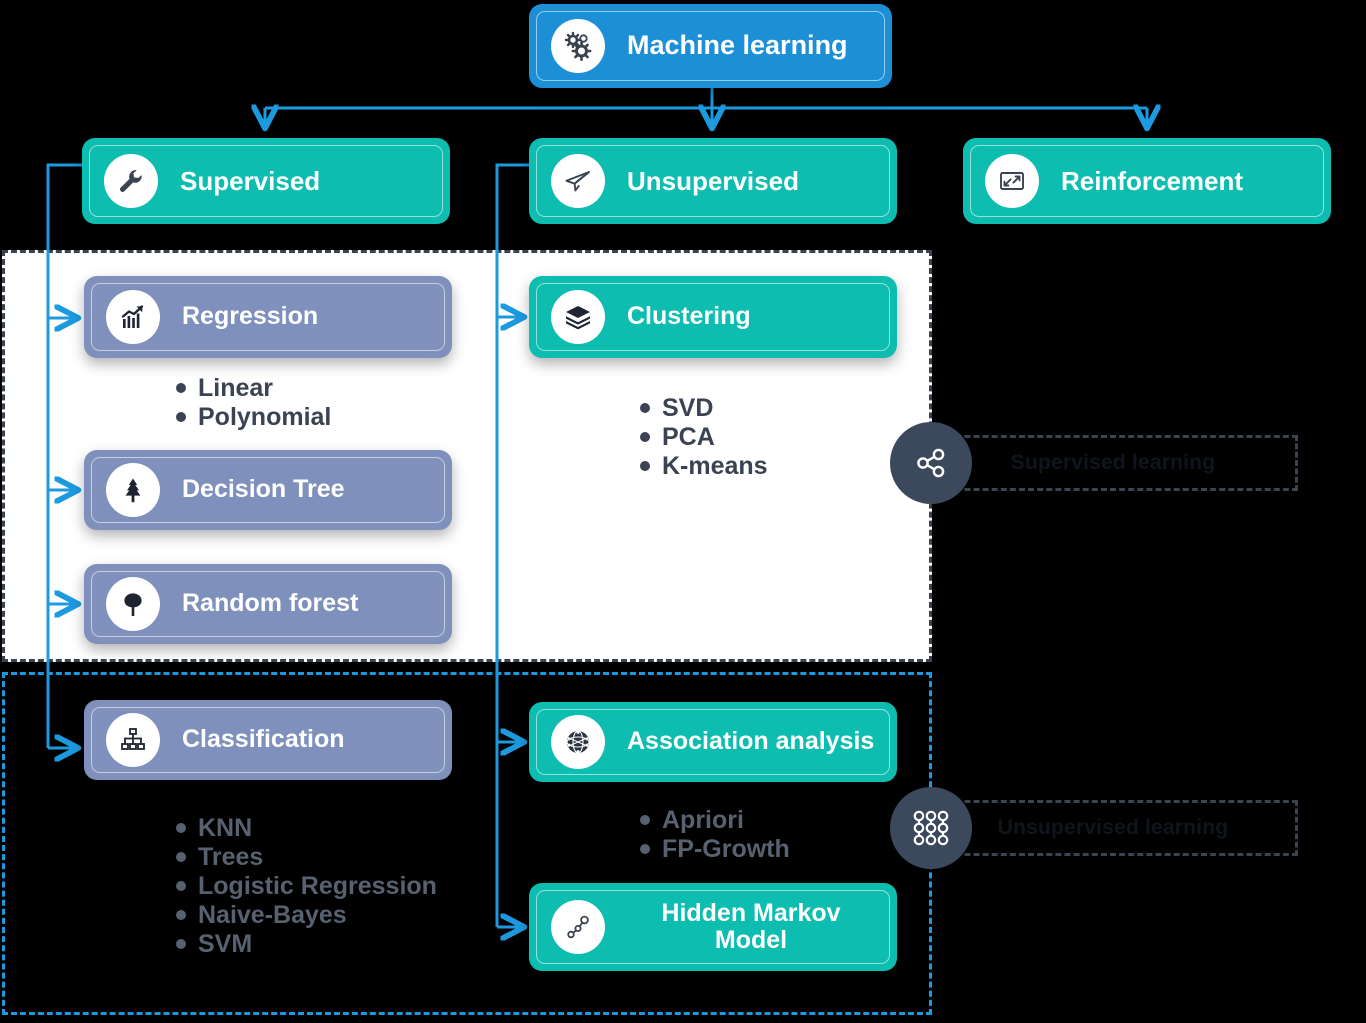 This screenshot has width=1366, height=1023. I want to click on node-label: Supervised, so click(250, 180).